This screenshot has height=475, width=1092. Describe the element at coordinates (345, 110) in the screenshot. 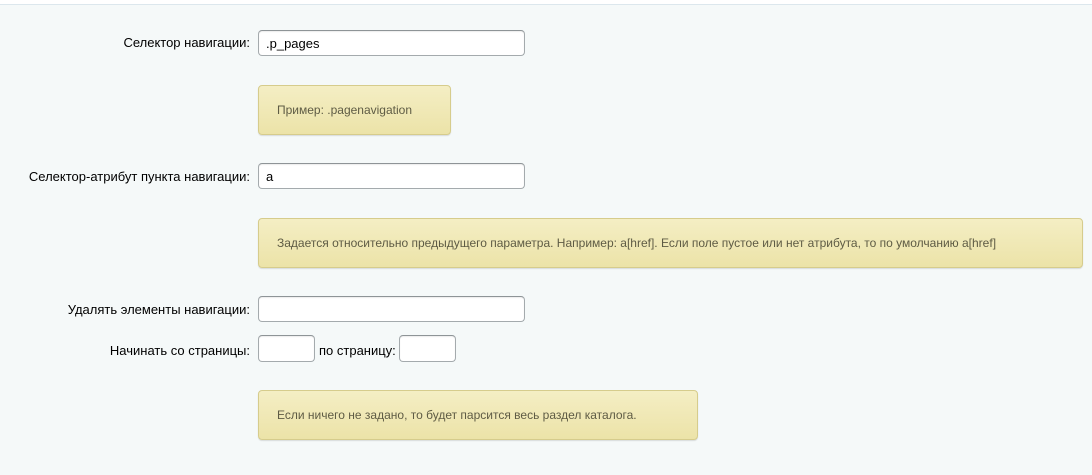

I see `nav-selector-hint-text: Пример: .pagenavigation` at that location.